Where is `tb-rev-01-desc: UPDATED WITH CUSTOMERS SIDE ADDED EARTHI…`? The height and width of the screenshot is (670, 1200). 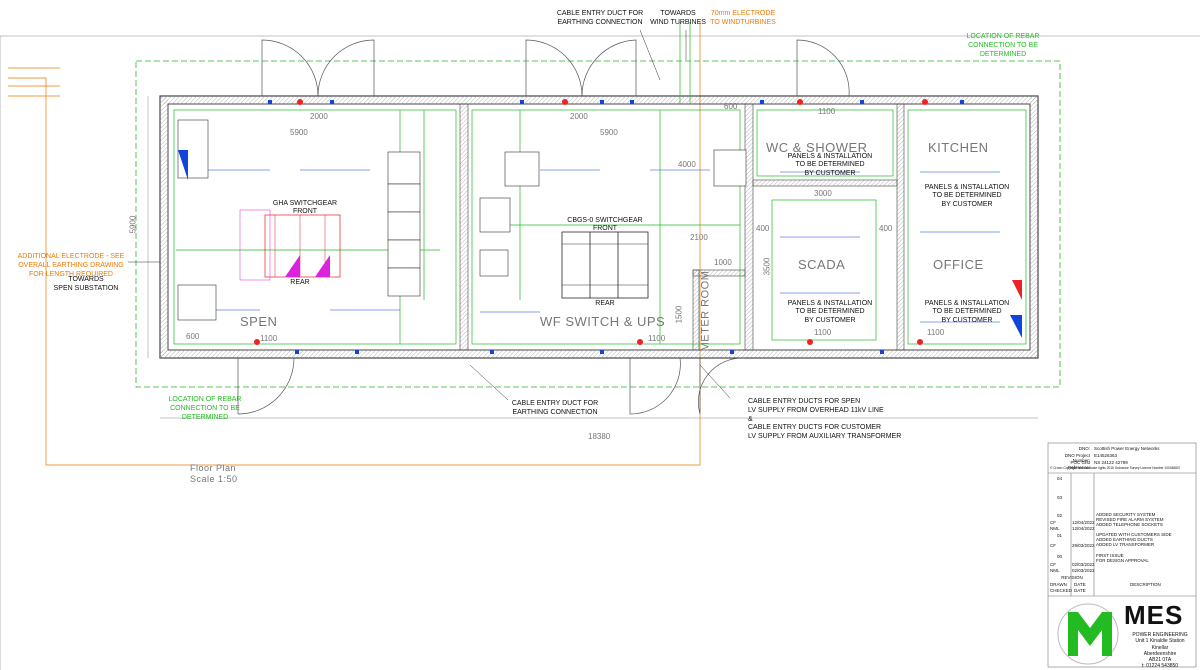 tb-rev-01-desc: UPDATED WITH CUSTOMERS SIDE ADDED EARTHI… is located at coordinates (1134, 539).